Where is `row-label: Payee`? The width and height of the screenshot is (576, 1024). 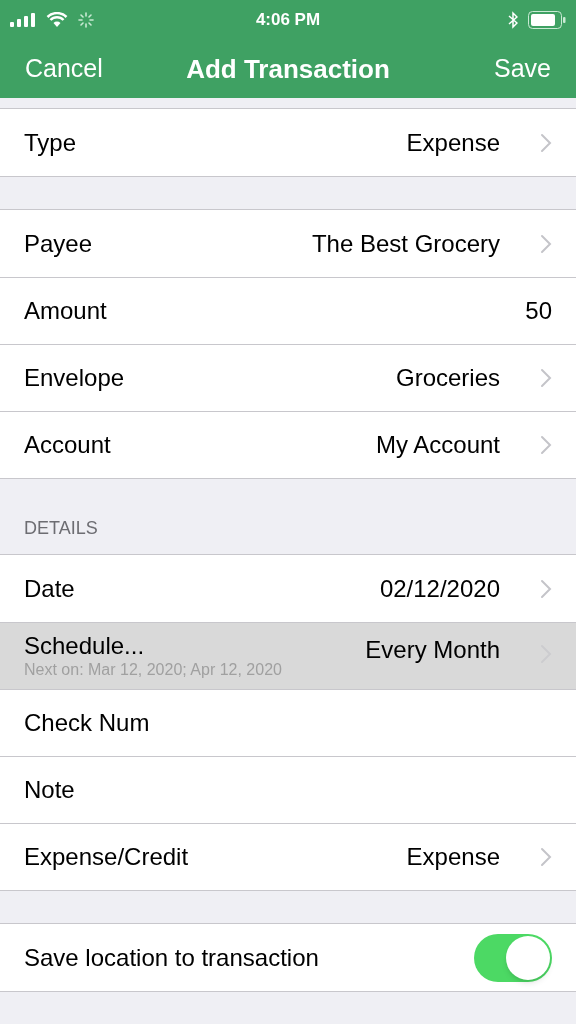 row-label: Payee is located at coordinates (59, 243).